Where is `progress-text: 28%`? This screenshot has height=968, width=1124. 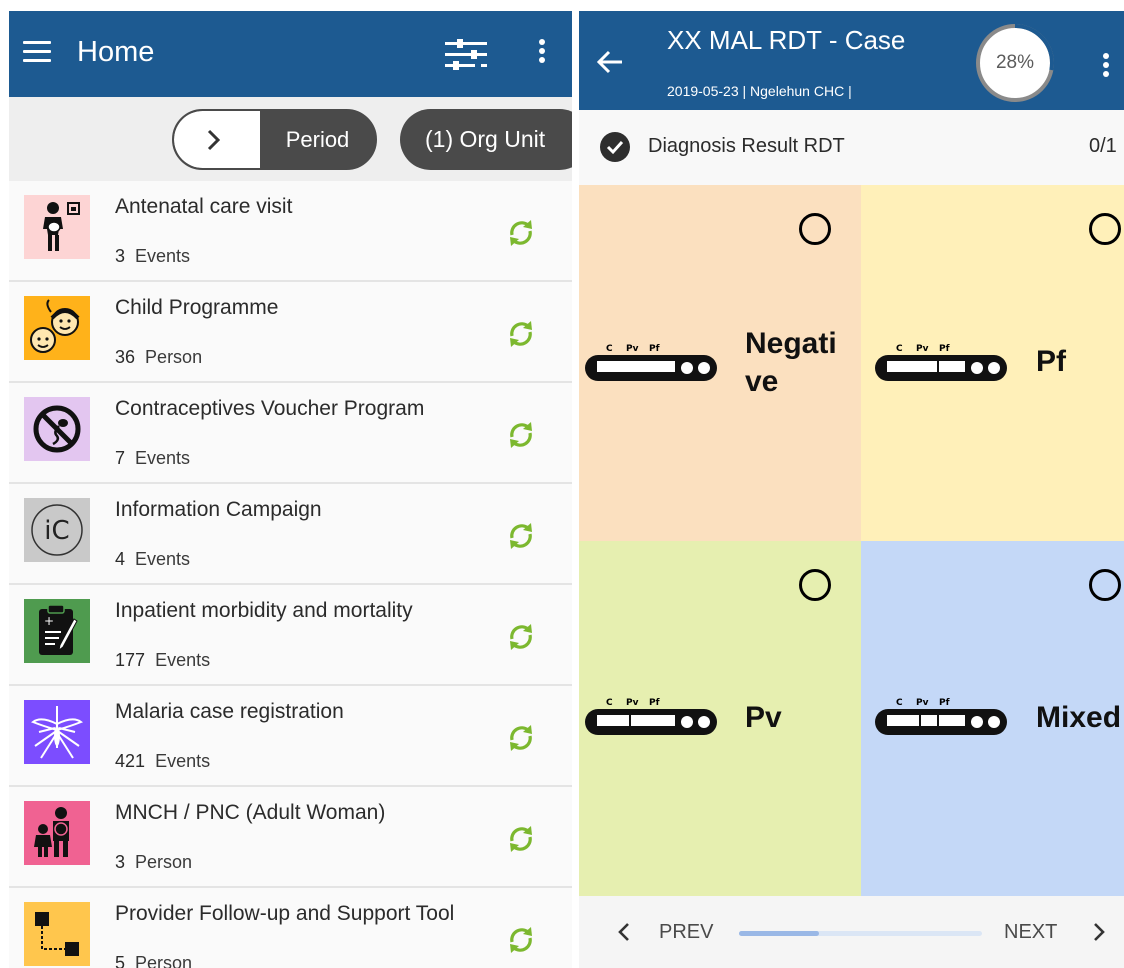
progress-text: 28% is located at coordinates (1015, 62).